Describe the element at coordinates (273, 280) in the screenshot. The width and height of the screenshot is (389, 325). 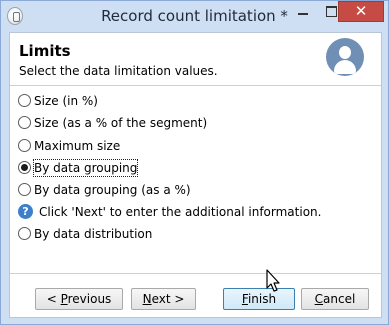
I see `mouse-pointer-icon` at that location.